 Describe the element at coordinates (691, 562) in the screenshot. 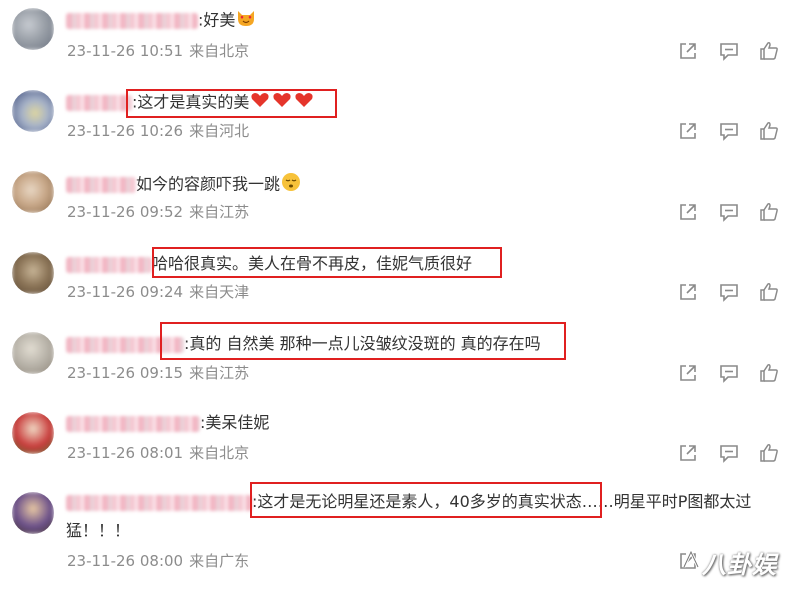

I see `watermark-logo-icon` at that location.